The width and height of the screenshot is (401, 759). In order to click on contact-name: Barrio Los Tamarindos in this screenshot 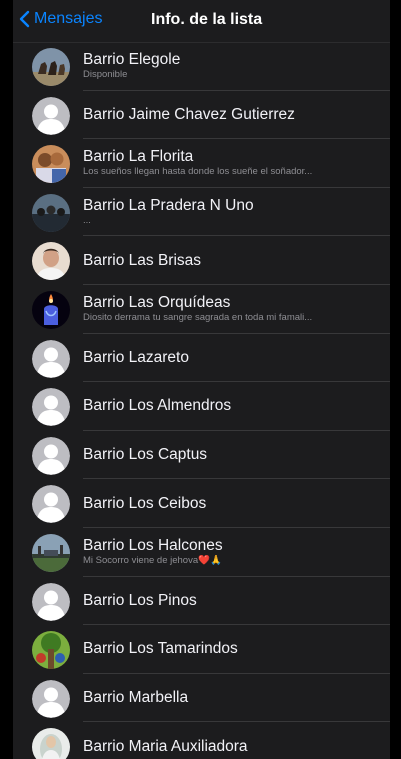, I will do `click(160, 649)`.